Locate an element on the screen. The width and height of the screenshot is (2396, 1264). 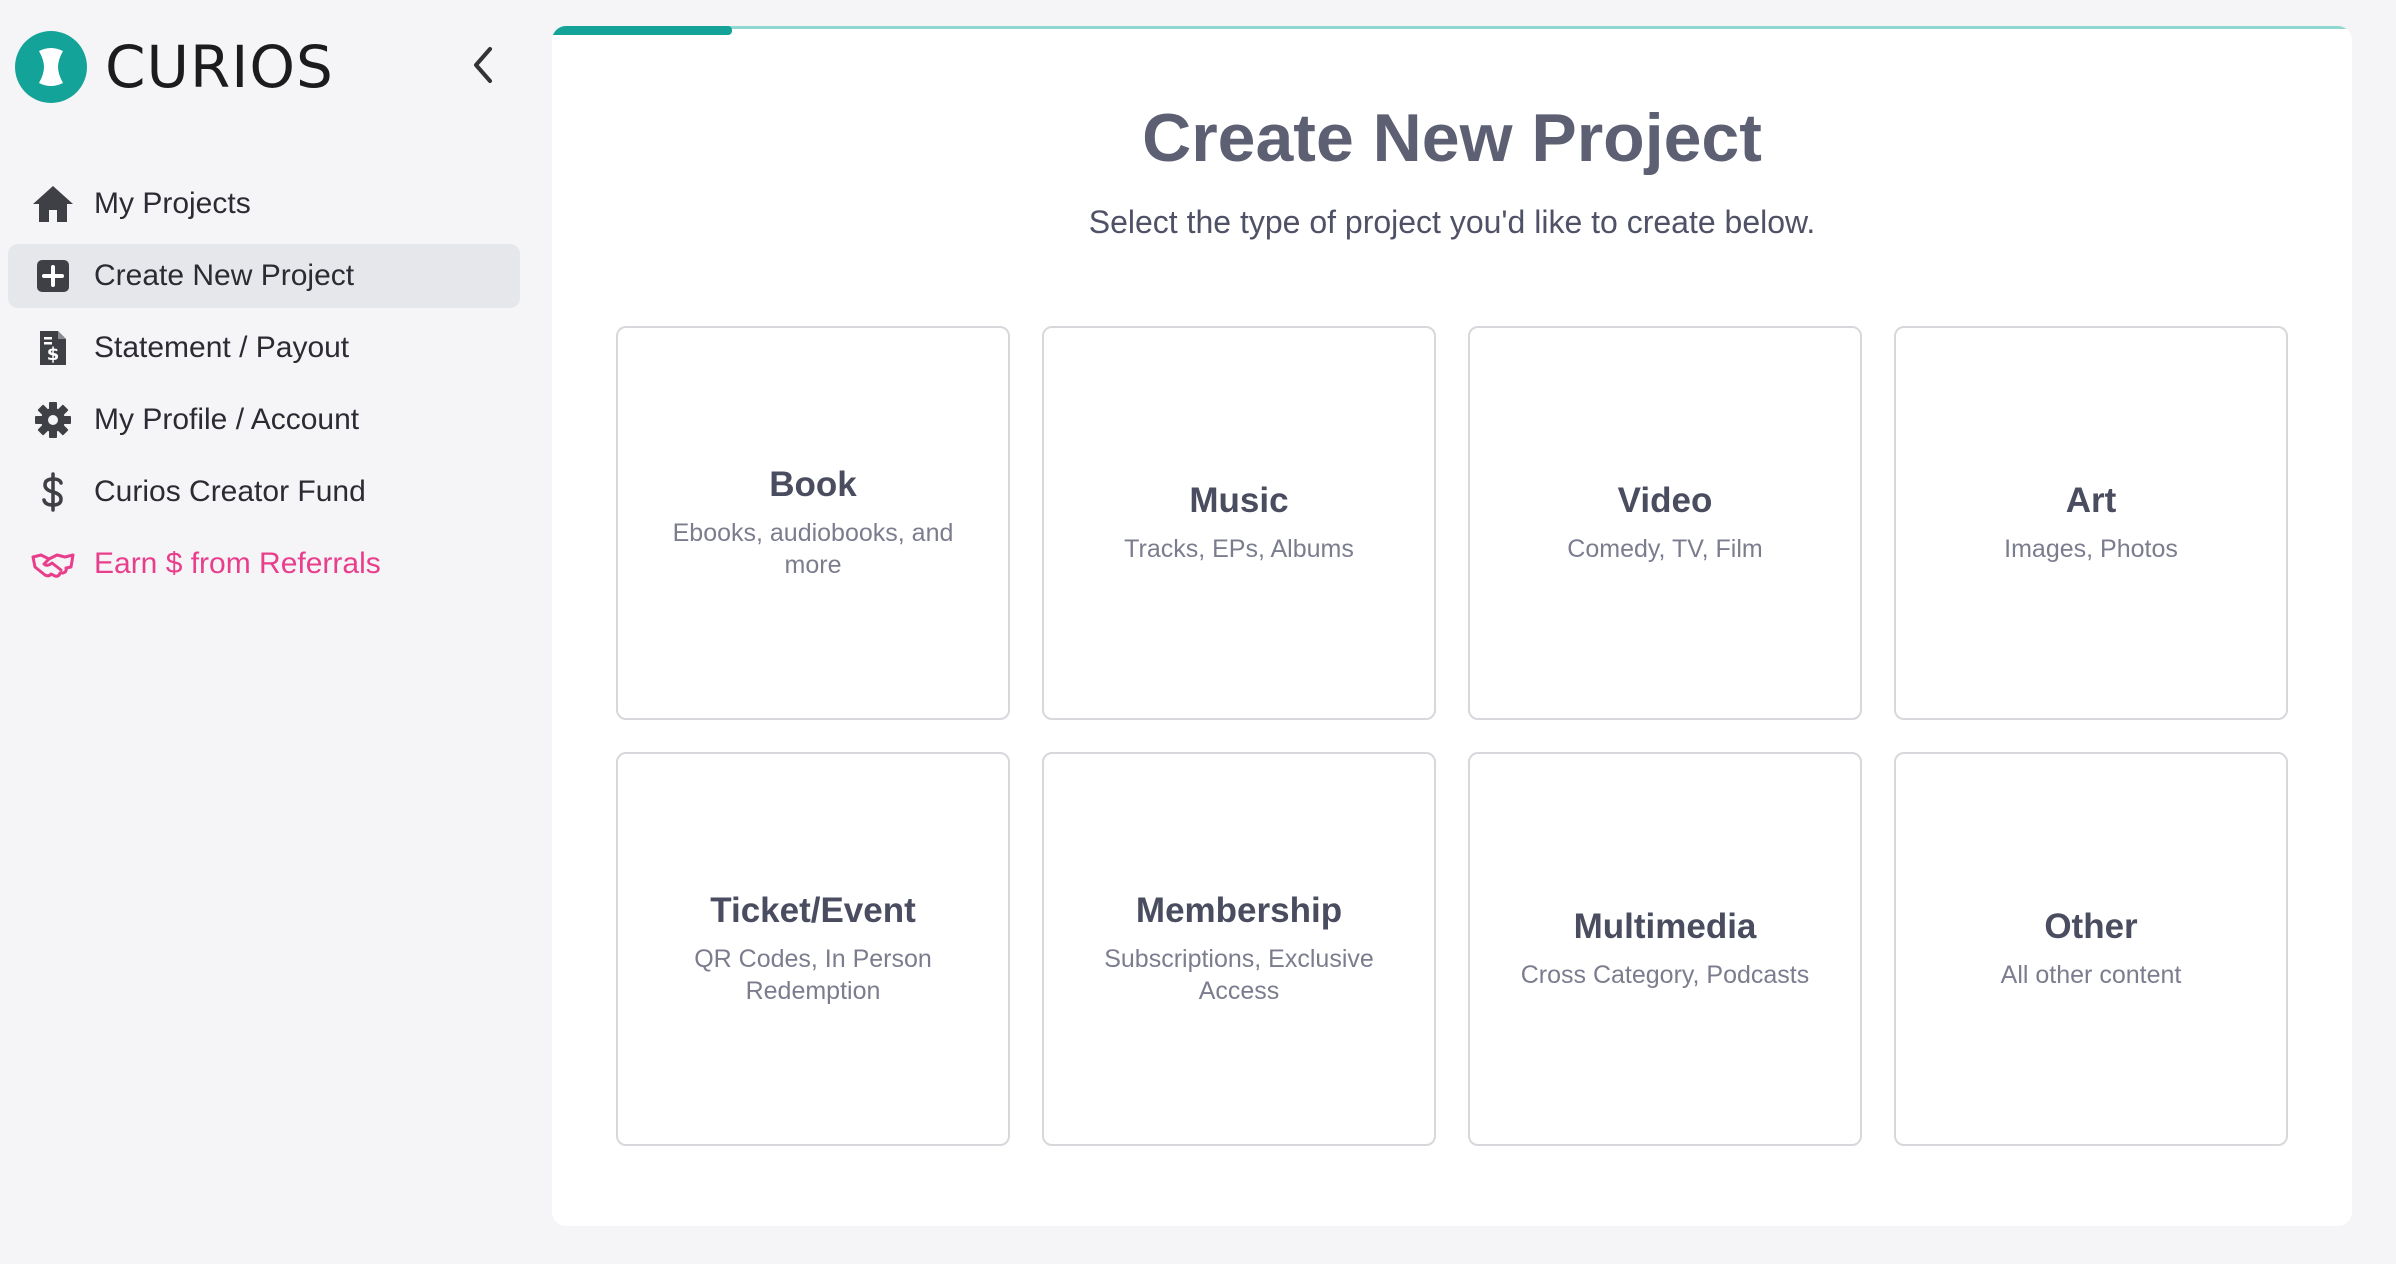
project-type-card-multimedia: Multimedia Cross Category, Podcasts is located at coordinates (1665, 949).